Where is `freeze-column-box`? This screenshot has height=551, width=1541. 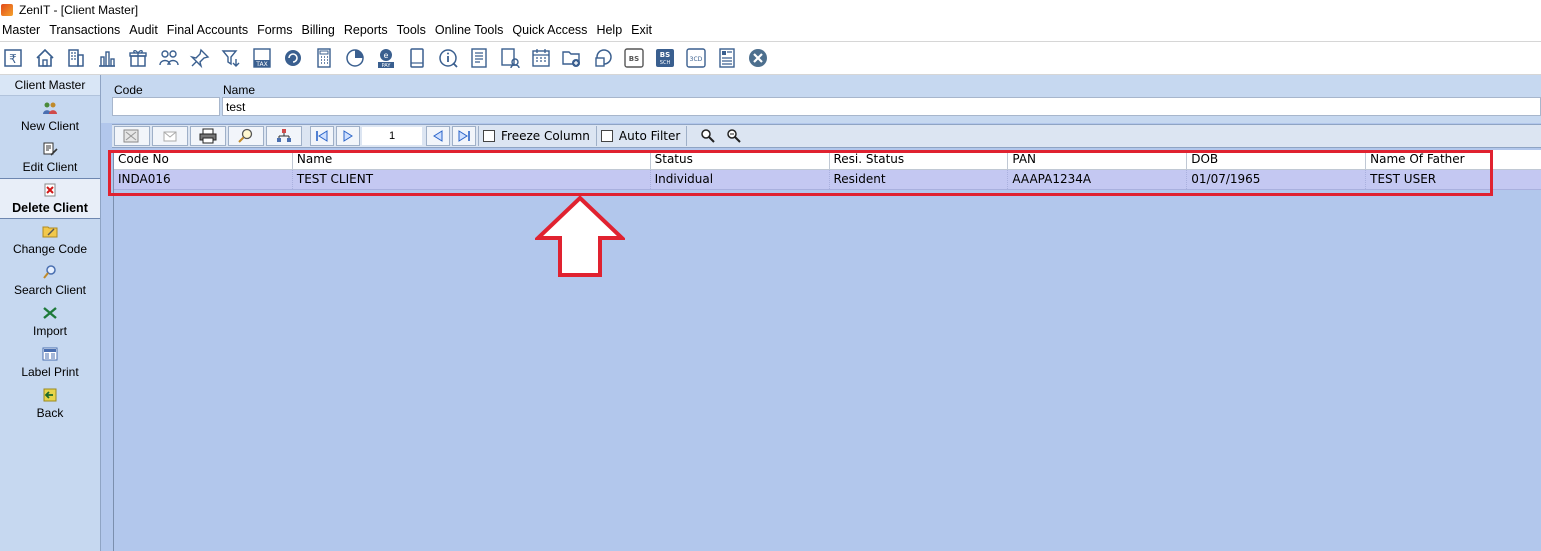
freeze-column-box is located at coordinates (489, 136).